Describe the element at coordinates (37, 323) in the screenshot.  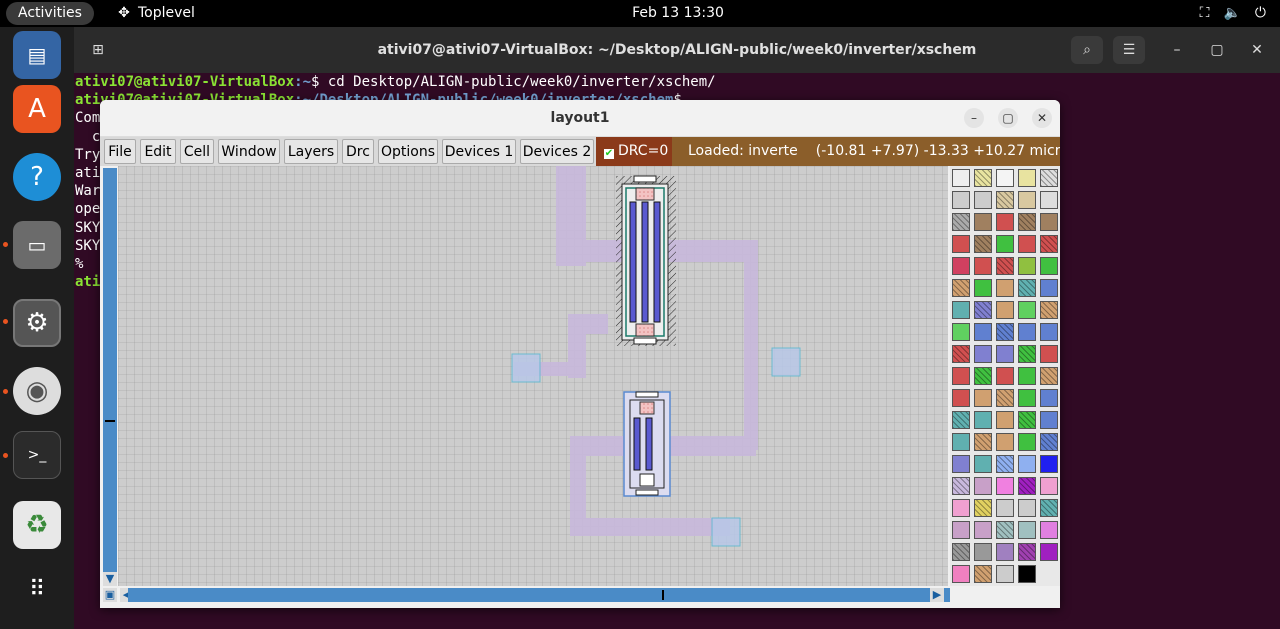
I see `dock-settings-icon: ⚙` at that location.